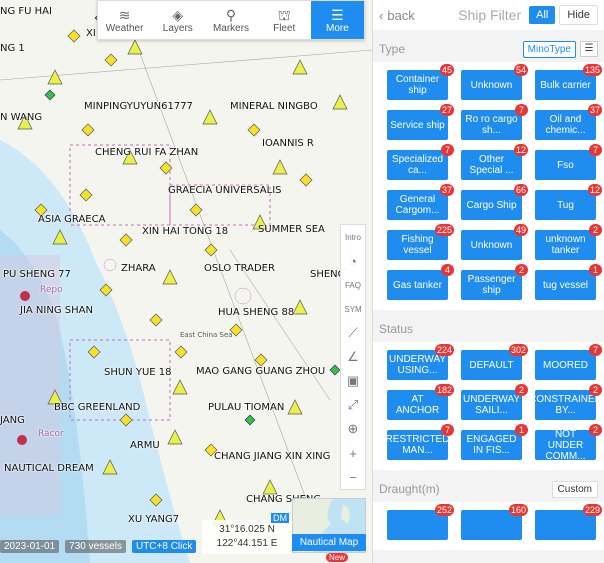  I want to click on layers-icon: ◈, so click(178, 14).